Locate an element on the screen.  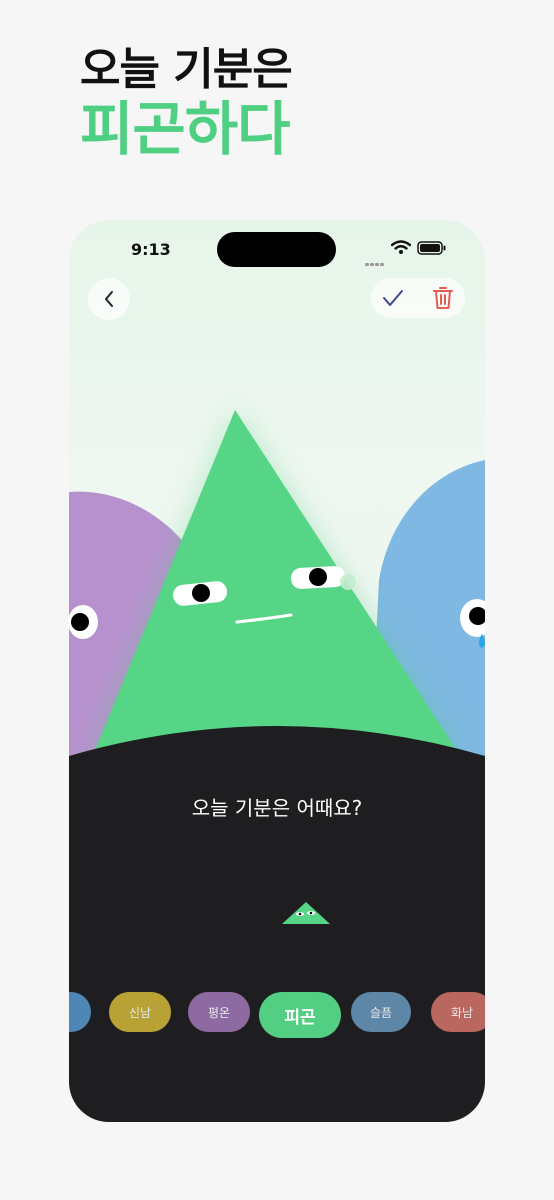
signal-icon is located at coordinates (375, 260).